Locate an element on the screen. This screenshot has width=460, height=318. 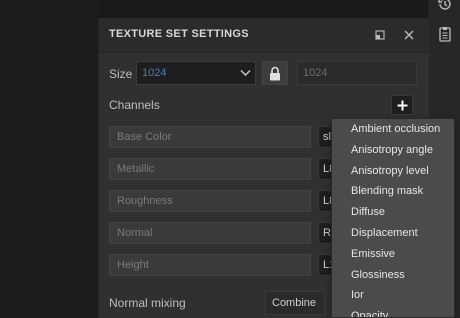
menu-item-diffuse: Diffuse is located at coordinates (393, 212).